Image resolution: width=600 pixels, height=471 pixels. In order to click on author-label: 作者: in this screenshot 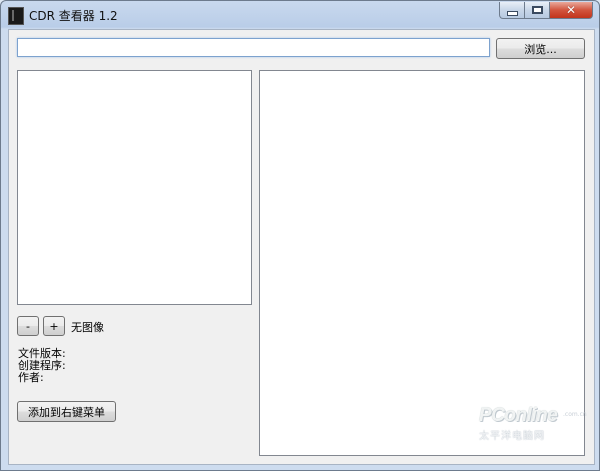, I will do `click(31, 377)`.